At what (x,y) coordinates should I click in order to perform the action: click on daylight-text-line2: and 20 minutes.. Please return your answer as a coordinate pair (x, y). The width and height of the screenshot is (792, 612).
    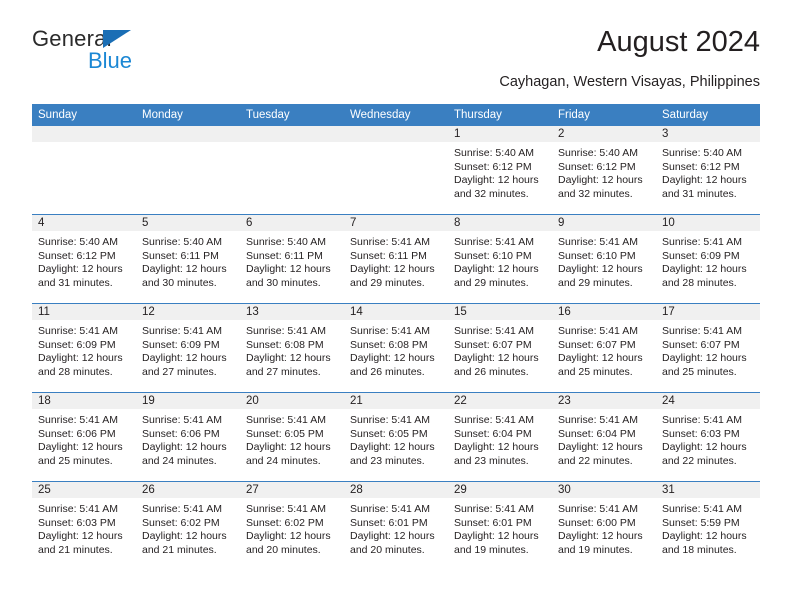
    Looking at the image, I should click on (387, 549).